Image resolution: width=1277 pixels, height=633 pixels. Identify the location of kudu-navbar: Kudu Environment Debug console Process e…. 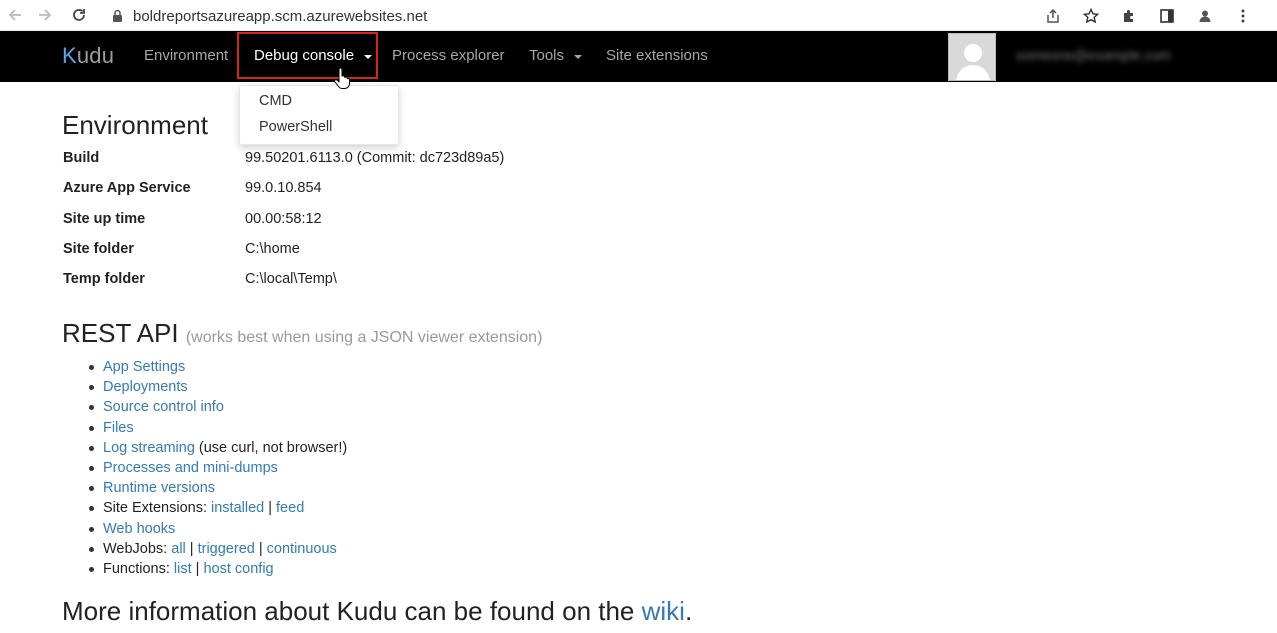
(638, 56).